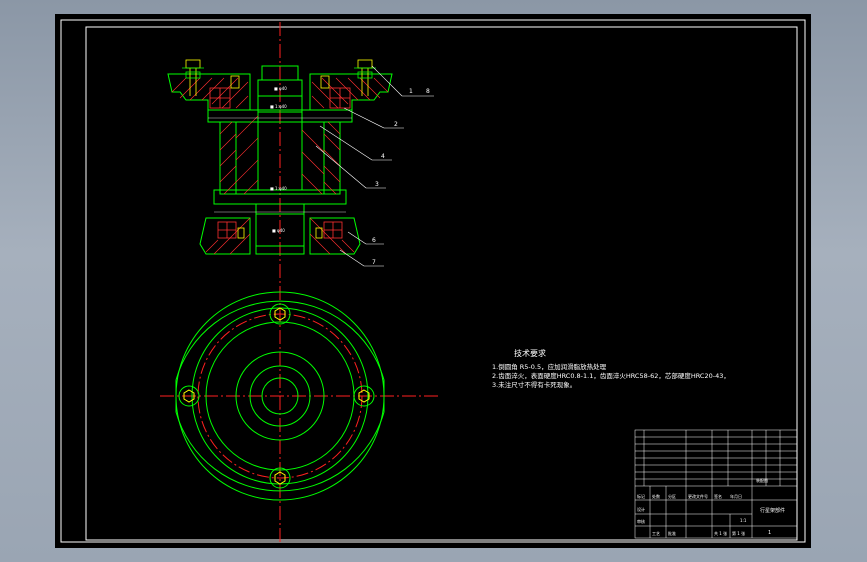  What do you see at coordinates (641, 509) in the screenshot?
I see `tb-label-design: 设计` at bounding box center [641, 509].